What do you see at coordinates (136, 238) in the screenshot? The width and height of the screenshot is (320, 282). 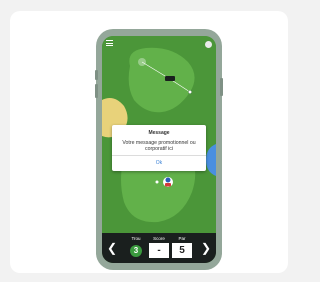 I see `hole-header: Trou` at bounding box center [136, 238].